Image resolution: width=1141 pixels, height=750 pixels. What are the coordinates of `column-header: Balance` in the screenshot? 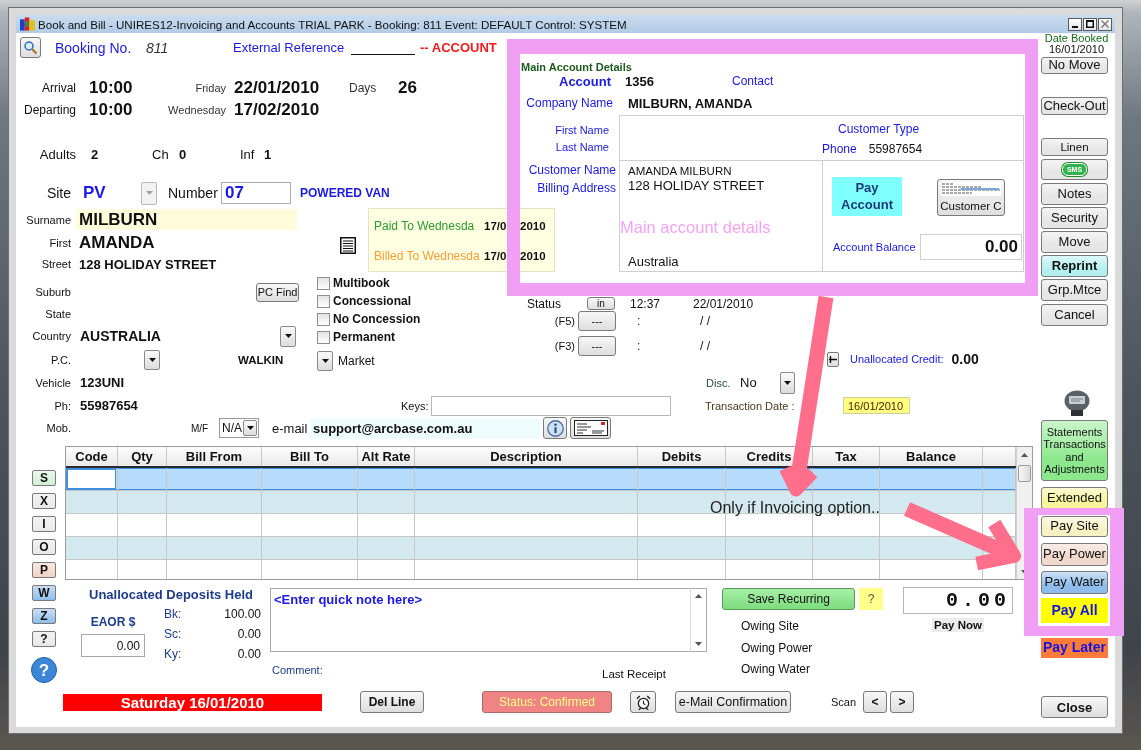 It's located at (931, 456).